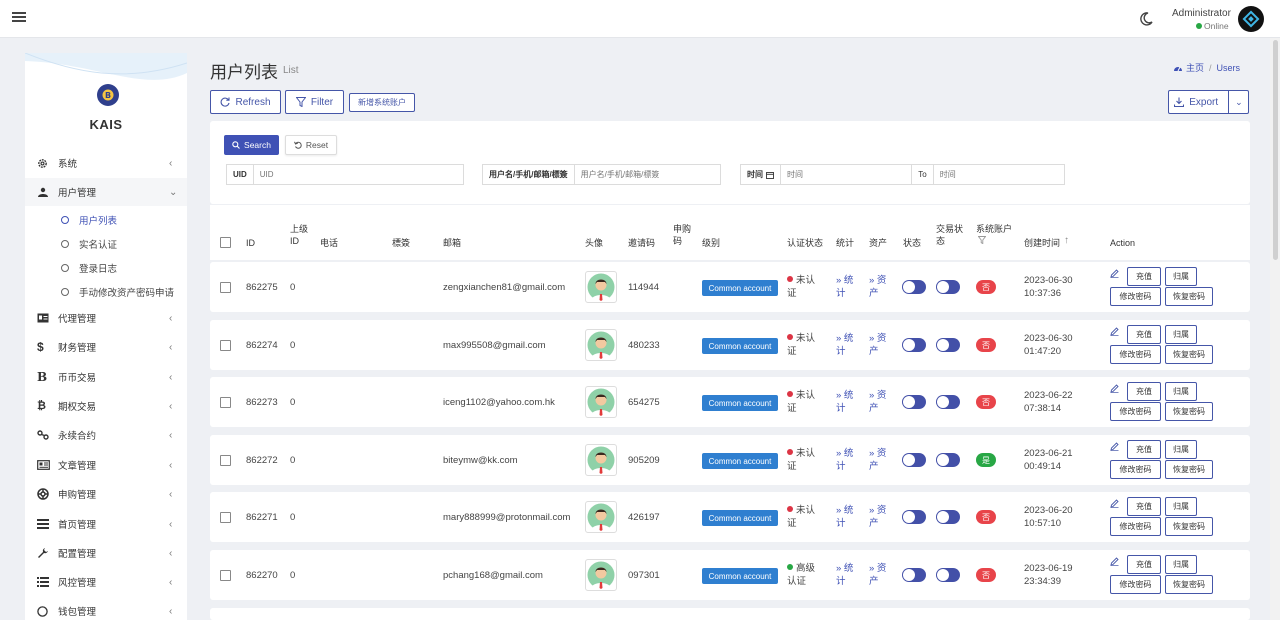  Describe the element at coordinates (106, 406) in the screenshot. I see `sidebar-item-options-trading: ₿ 期权交易 ‹` at that location.